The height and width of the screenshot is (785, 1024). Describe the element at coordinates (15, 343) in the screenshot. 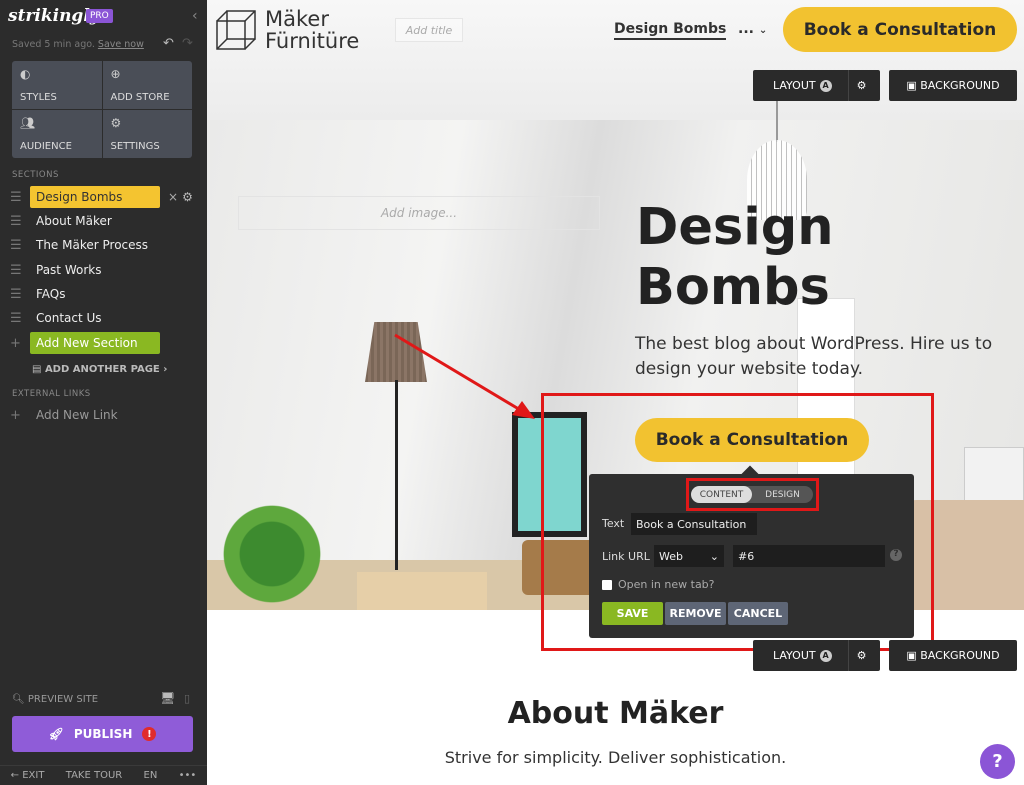

I see `plus-icon: +` at that location.